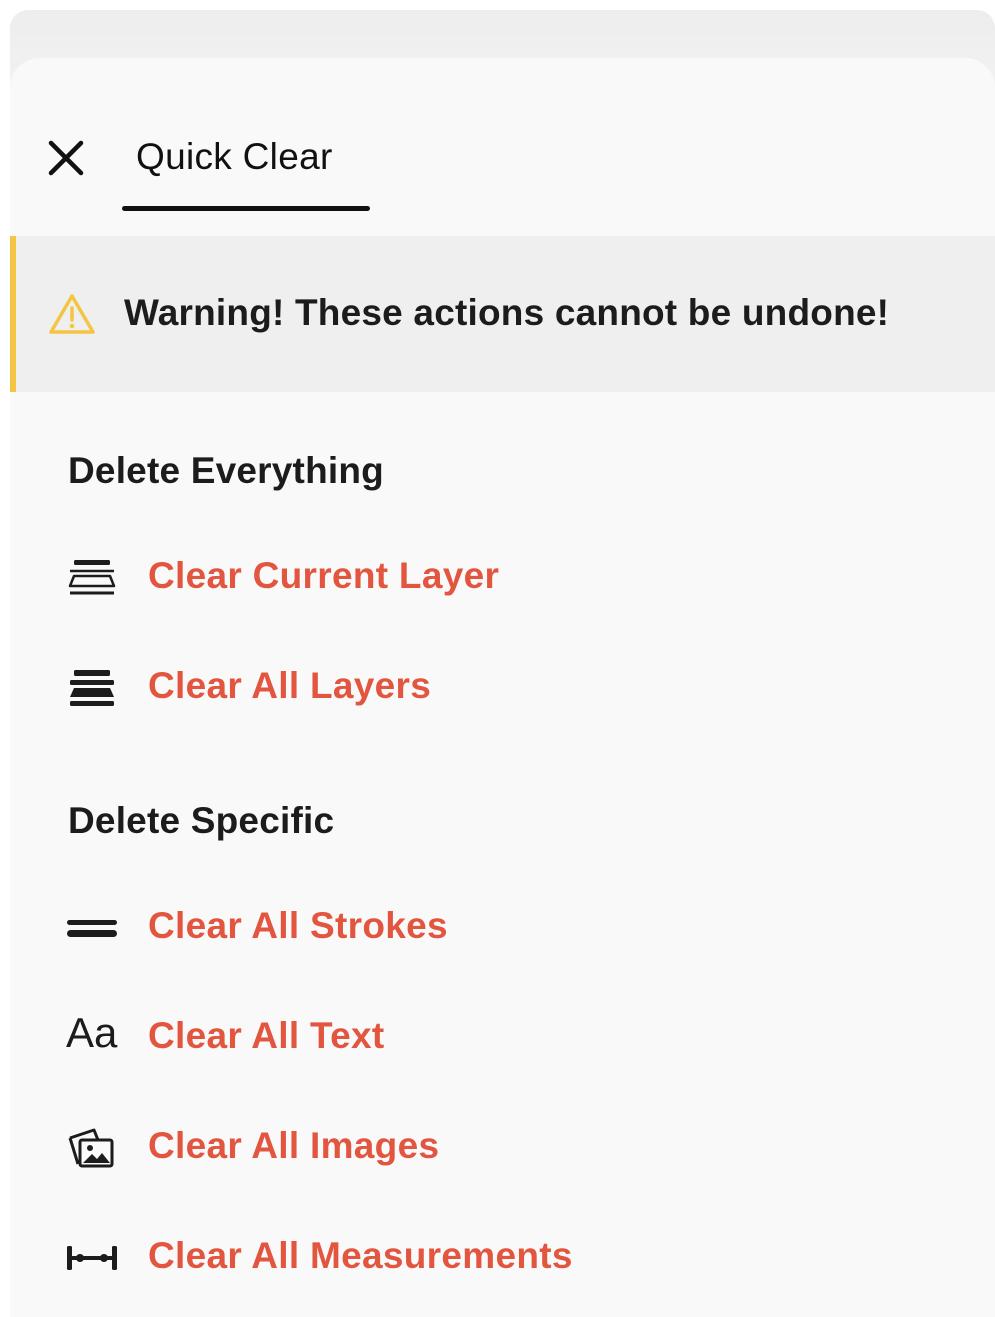  Describe the element at coordinates (91, 1148) in the screenshot. I see `images-icon` at that location.